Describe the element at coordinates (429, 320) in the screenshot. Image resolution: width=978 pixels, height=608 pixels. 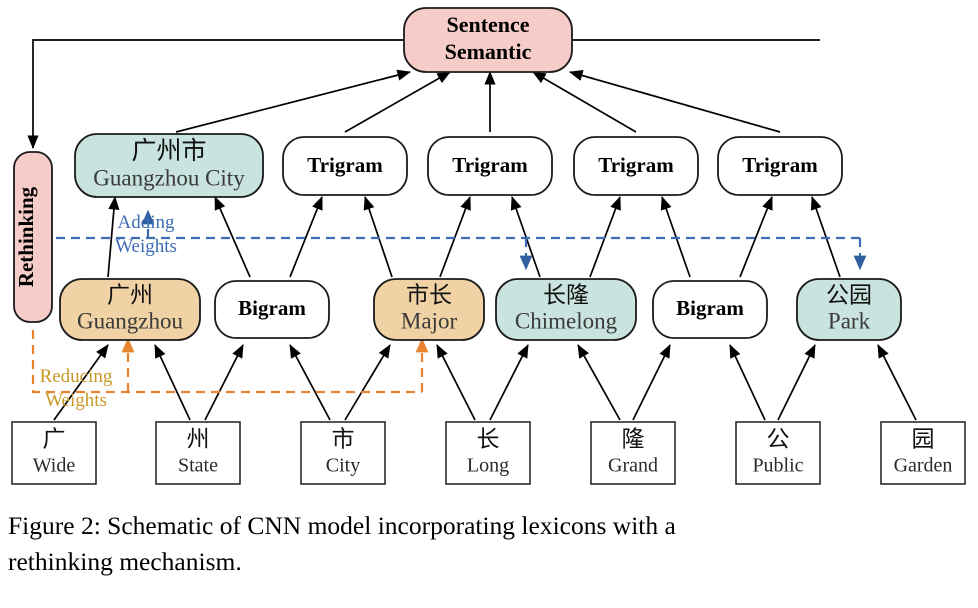
I see `major-en: Major` at that location.